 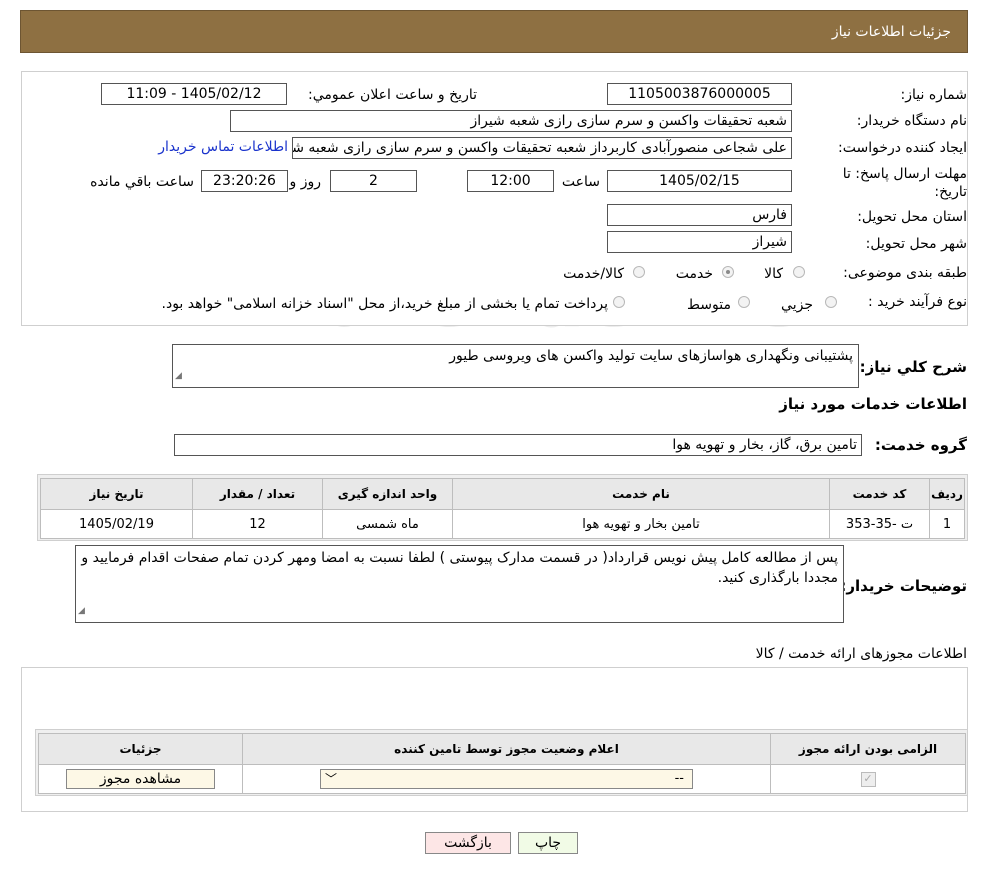 I want to click on deadline-date-field: 1405/02/15, so click(x=699, y=181).